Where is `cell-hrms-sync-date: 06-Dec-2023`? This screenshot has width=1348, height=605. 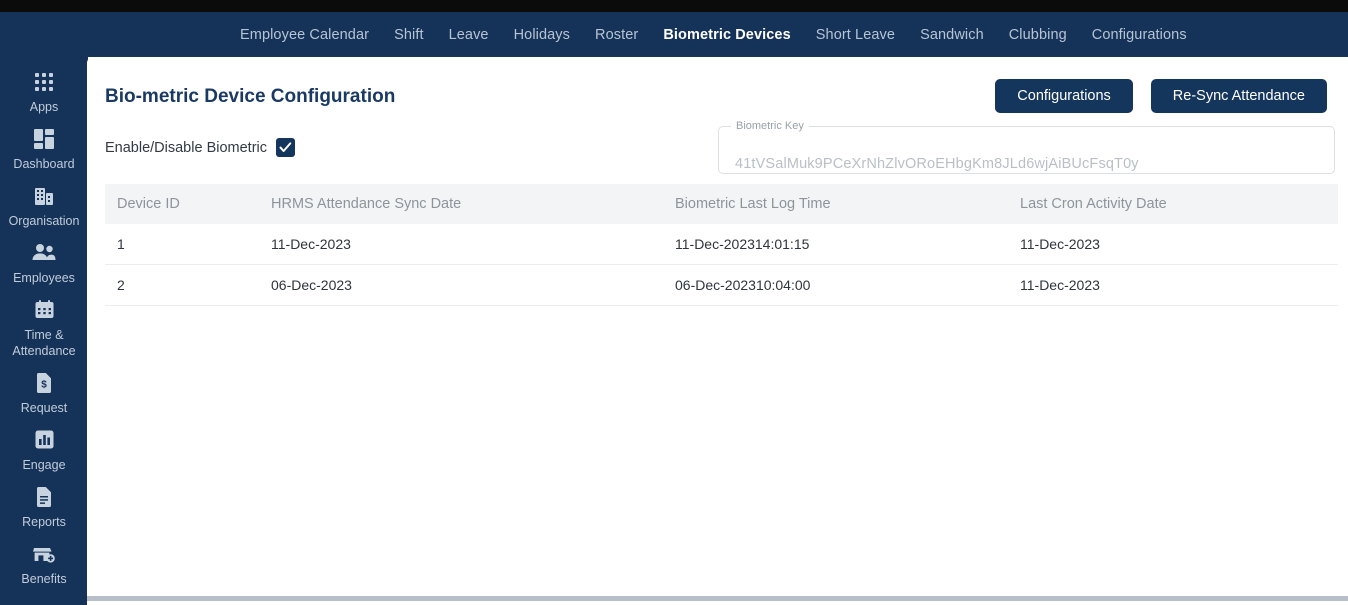
cell-hrms-sync-date: 06-Dec-2023 is located at coordinates (473, 285).